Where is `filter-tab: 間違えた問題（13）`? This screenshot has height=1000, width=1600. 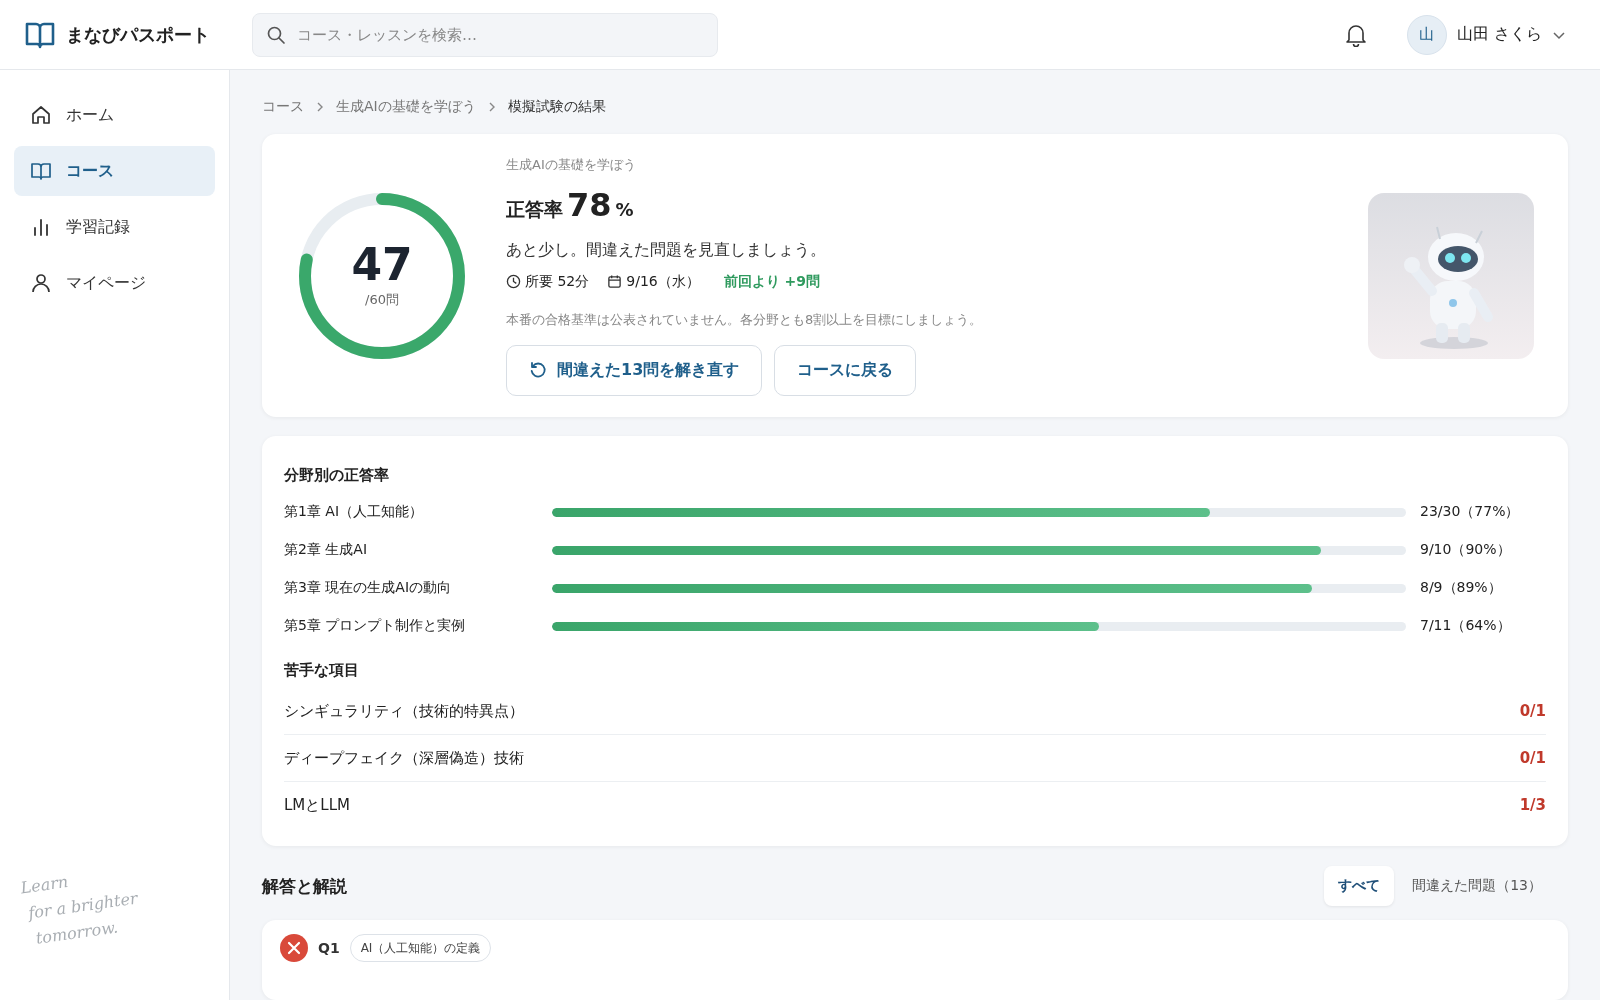
filter-tab: 間違えた問題（13） is located at coordinates (1477, 886).